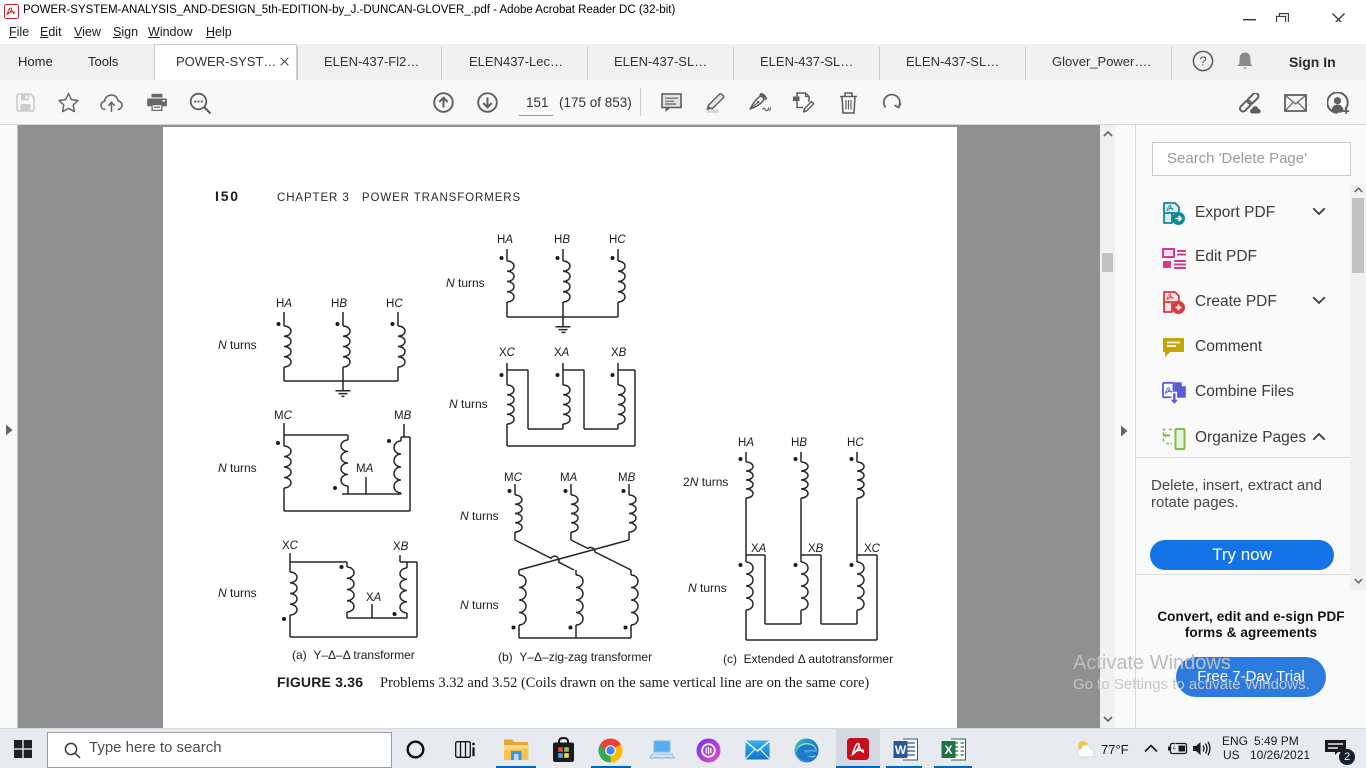  What do you see at coordinates (353, 655) in the screenshot?
I see `svg-text: (a) Y–Δ–Δ transformer` at bounding box center [353, 655].